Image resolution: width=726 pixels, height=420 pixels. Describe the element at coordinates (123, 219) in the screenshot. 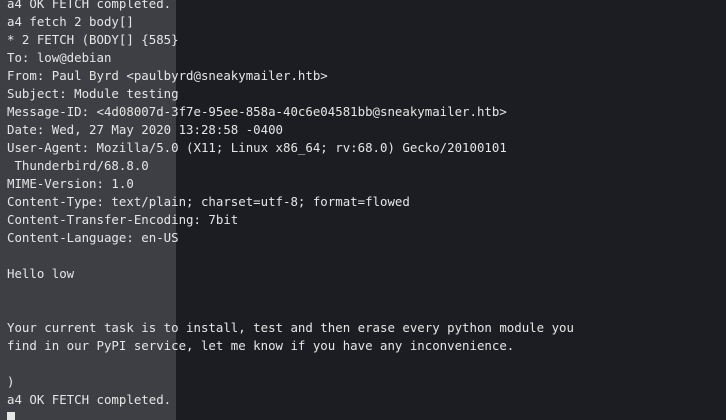

I see `terminal-line: Content-Transfer-Encoding: 7bit` at that location.